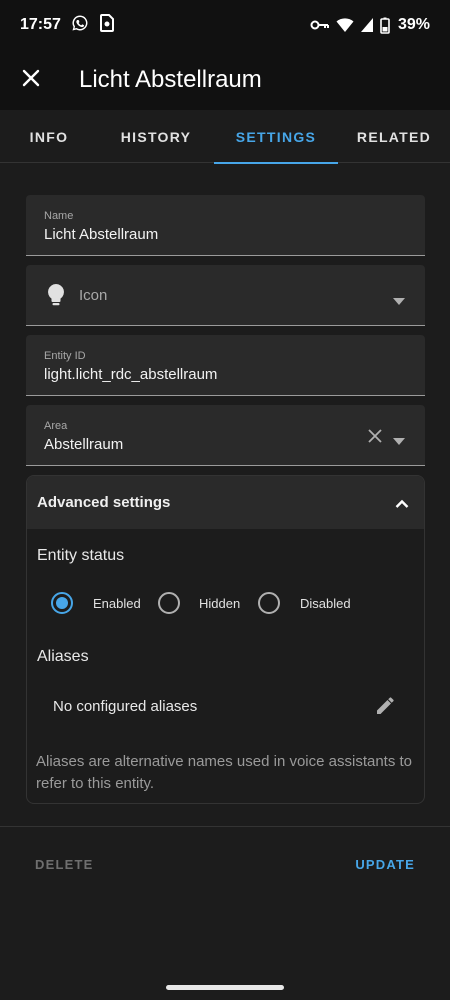  I want to click on area-label: Area, so click(56, 426).